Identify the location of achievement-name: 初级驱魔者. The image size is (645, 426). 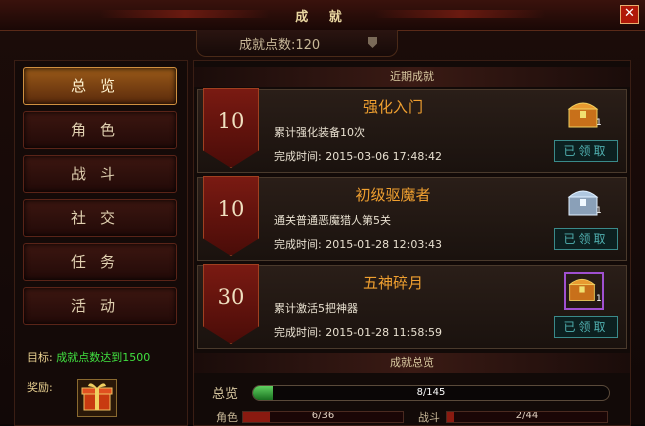
(393, 195).